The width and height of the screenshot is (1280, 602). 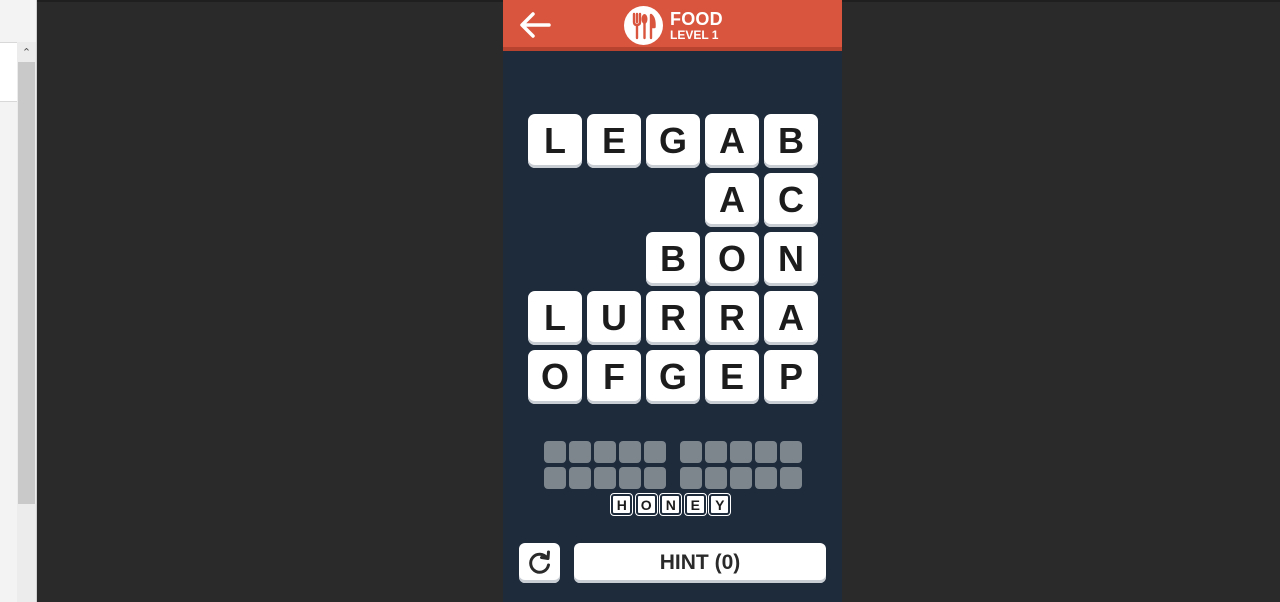 What do you see at coordinates (791, 200) in the screenshot?
I see `letter-tile: C` at bounding box center [791, 200].